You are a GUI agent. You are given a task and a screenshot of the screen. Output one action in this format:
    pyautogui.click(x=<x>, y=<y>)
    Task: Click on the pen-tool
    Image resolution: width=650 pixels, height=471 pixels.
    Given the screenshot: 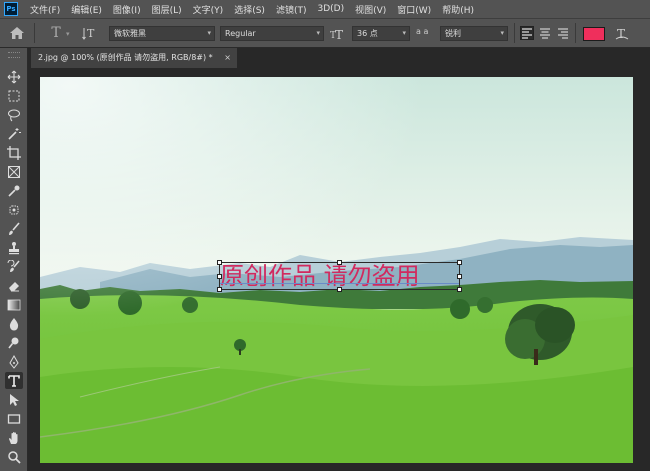 What is the action you would take?
    pyautogui.click(x=14, y=361)
    